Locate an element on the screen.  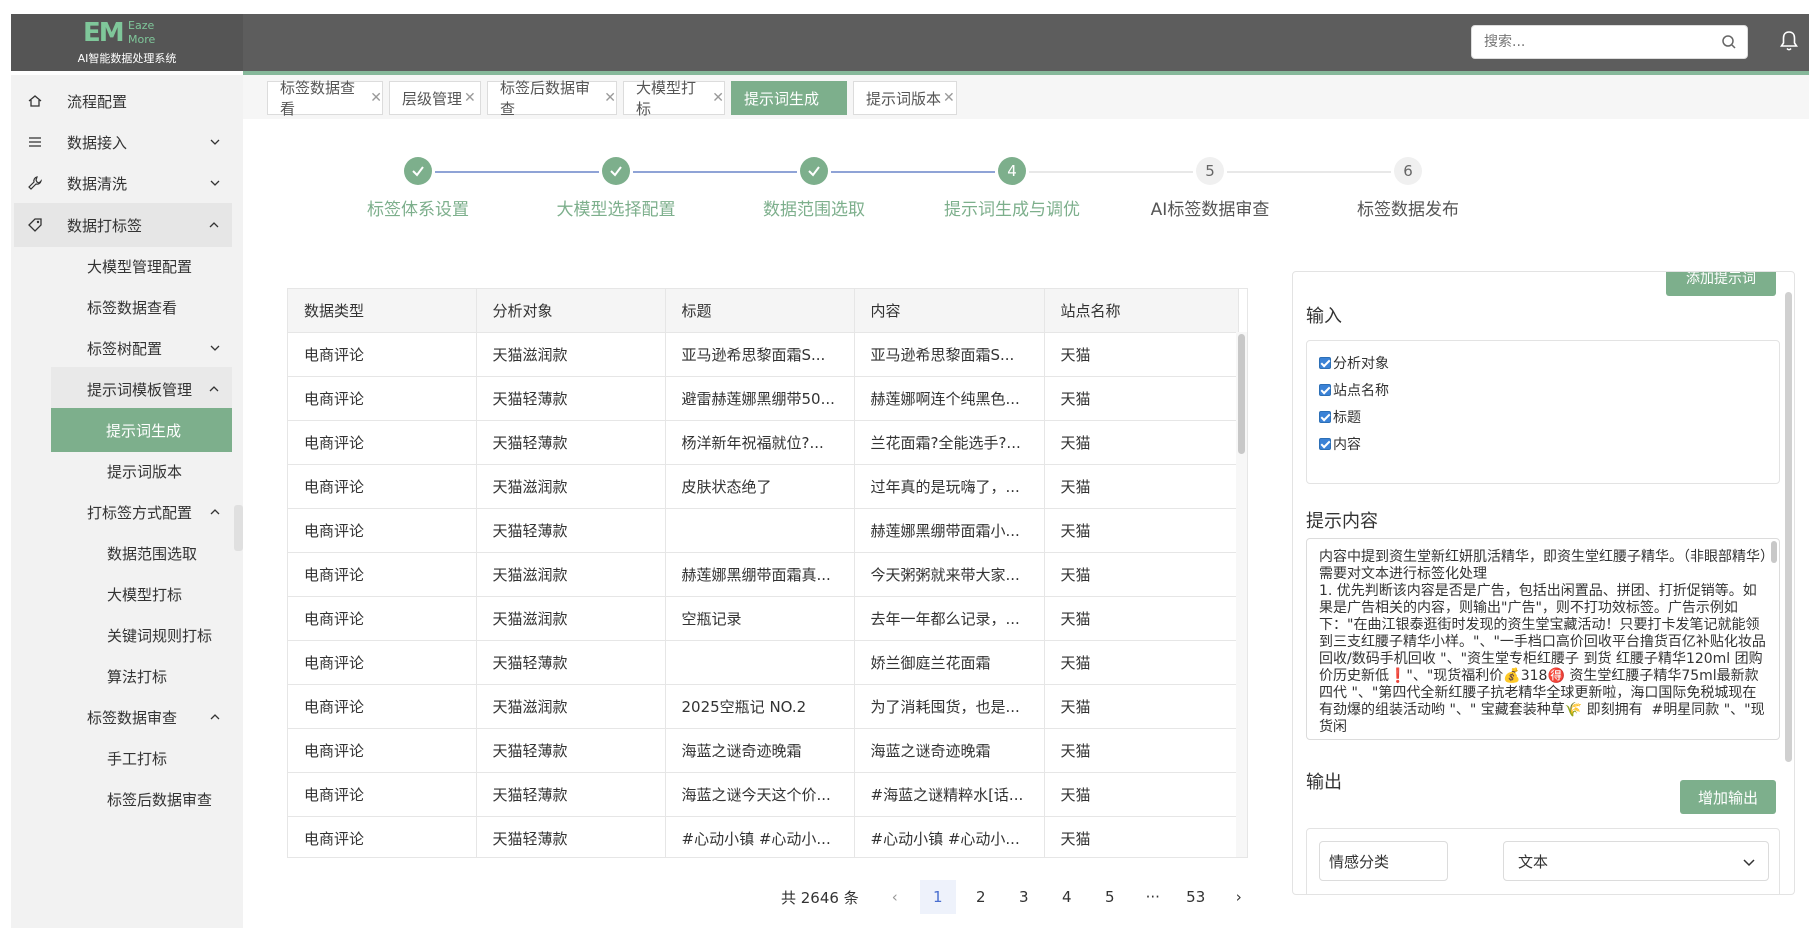
sidebar-item-labeling-method: 打标签方式配置 is located at coordinates (127, 512).